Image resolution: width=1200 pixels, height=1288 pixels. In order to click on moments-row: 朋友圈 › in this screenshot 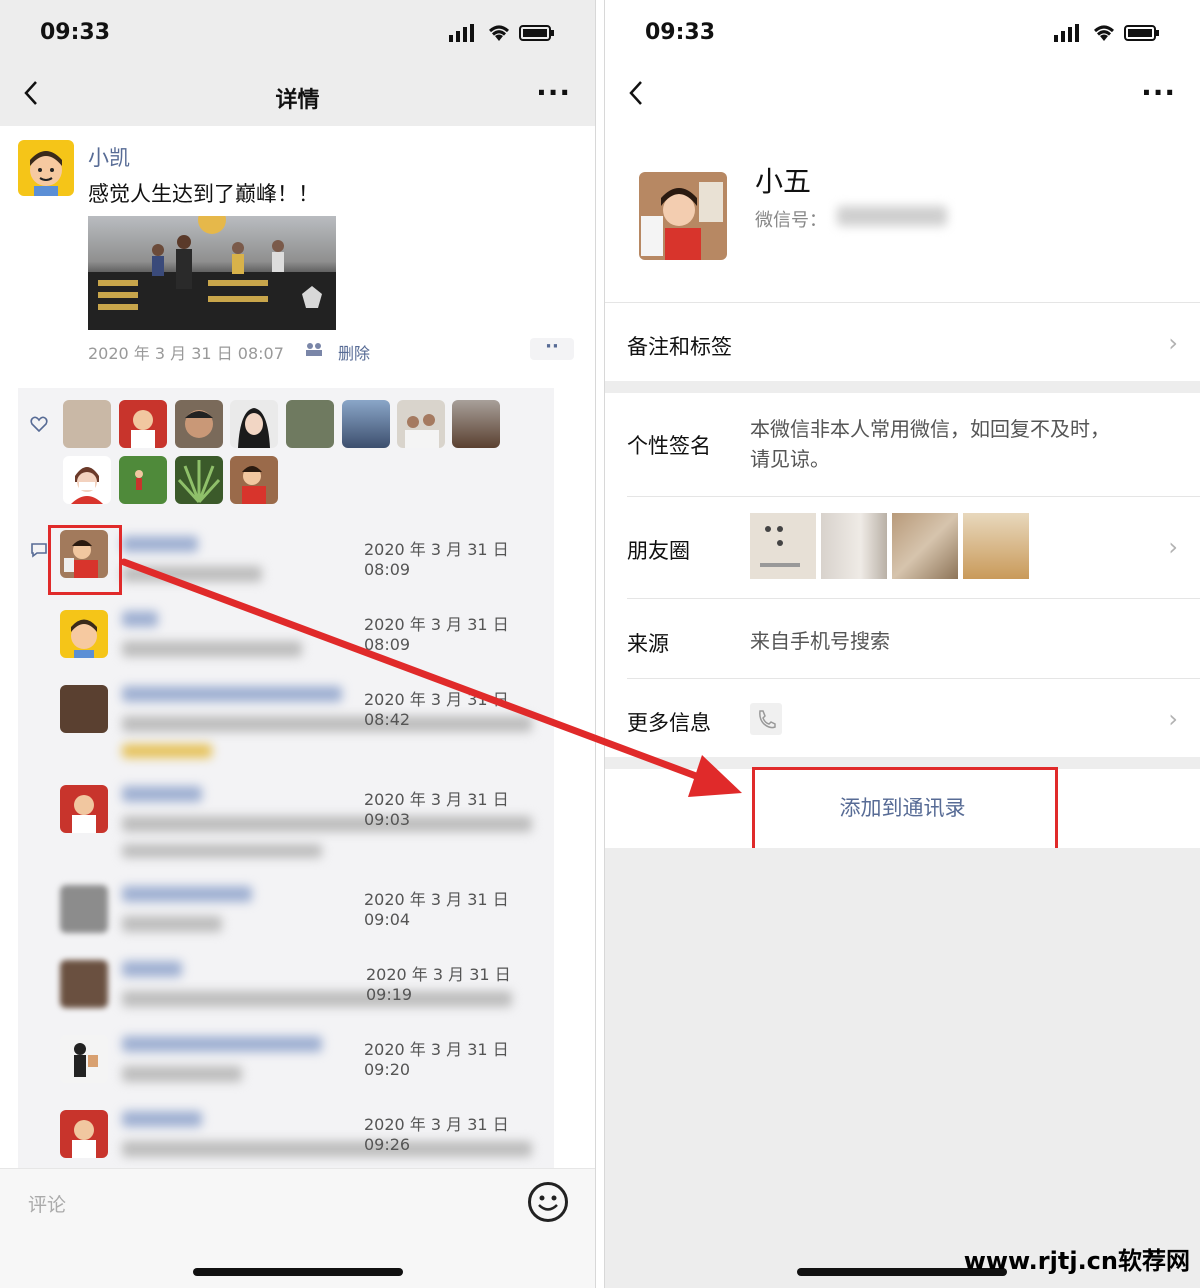, I will do `click(902, 547)`.